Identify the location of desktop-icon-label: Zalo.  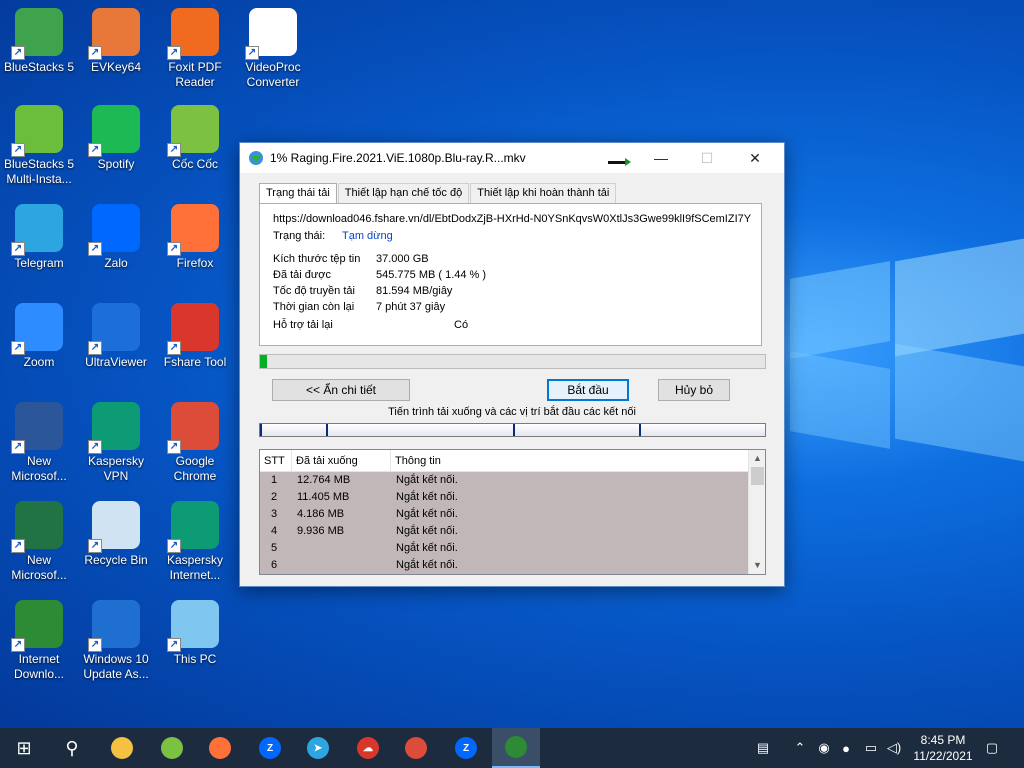
(116, 263).